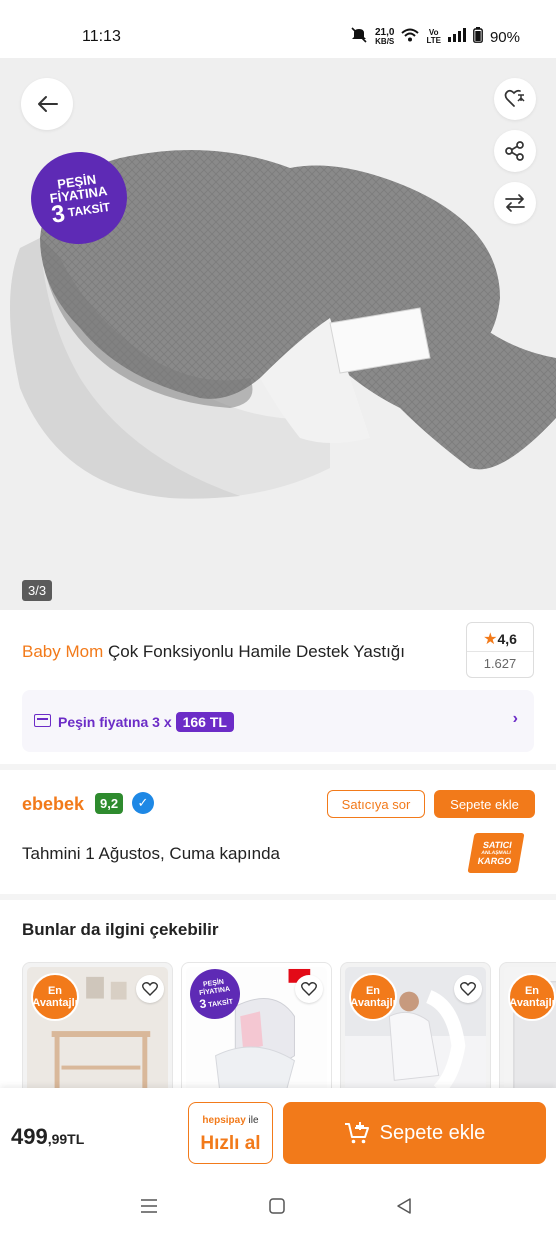  I want to click on recent-apps-button, so click(149, 1206).